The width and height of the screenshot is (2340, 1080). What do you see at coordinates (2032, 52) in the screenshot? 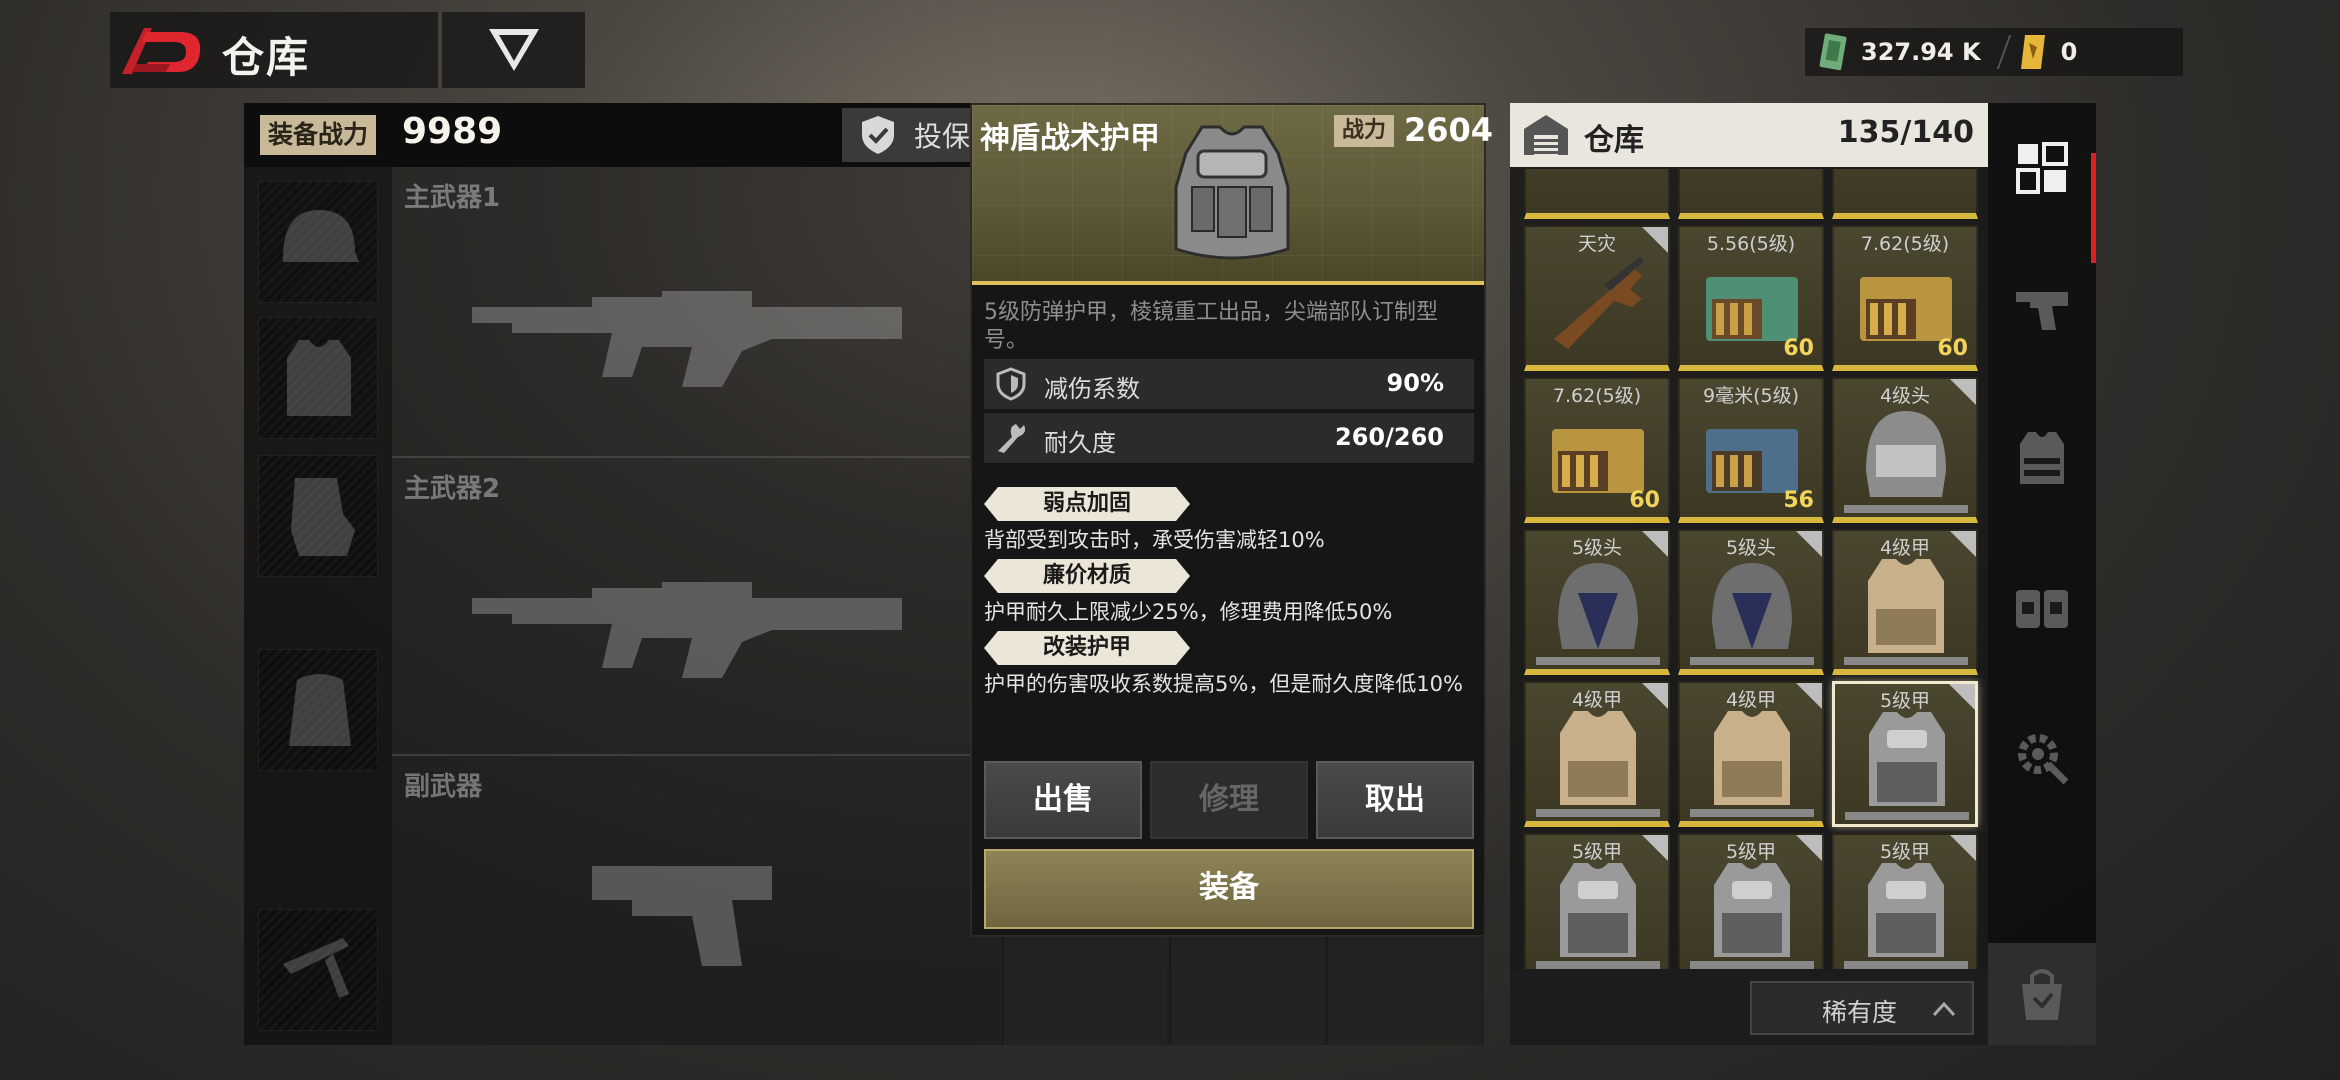
I see `ticket-icon` at bounding box center [2032, 52].